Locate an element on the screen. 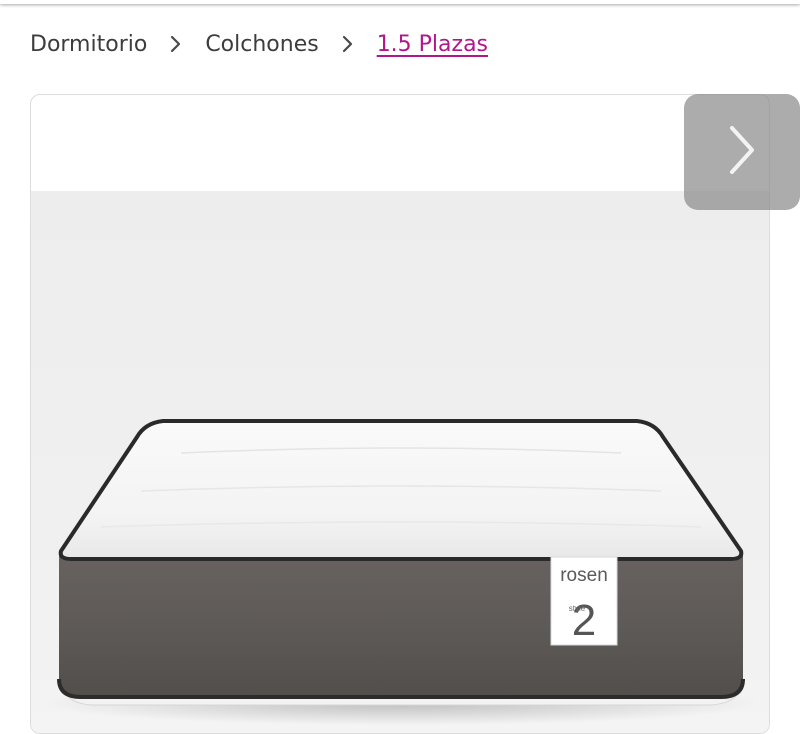 The width and height of the screenshot is (800, 734). top-bar is located at coordinates (400, 2).